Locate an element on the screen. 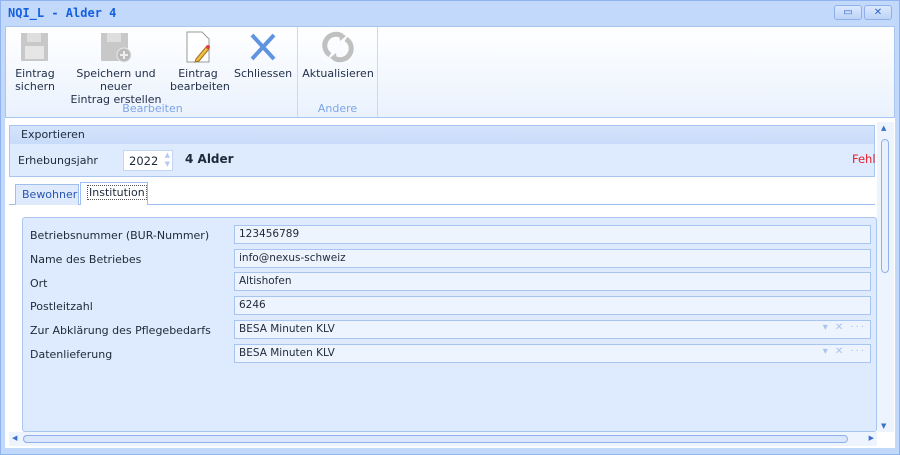 The image size is (900, 455). vertical-scrollbar: ▲ ▼ is located at coordinates (885, 277).